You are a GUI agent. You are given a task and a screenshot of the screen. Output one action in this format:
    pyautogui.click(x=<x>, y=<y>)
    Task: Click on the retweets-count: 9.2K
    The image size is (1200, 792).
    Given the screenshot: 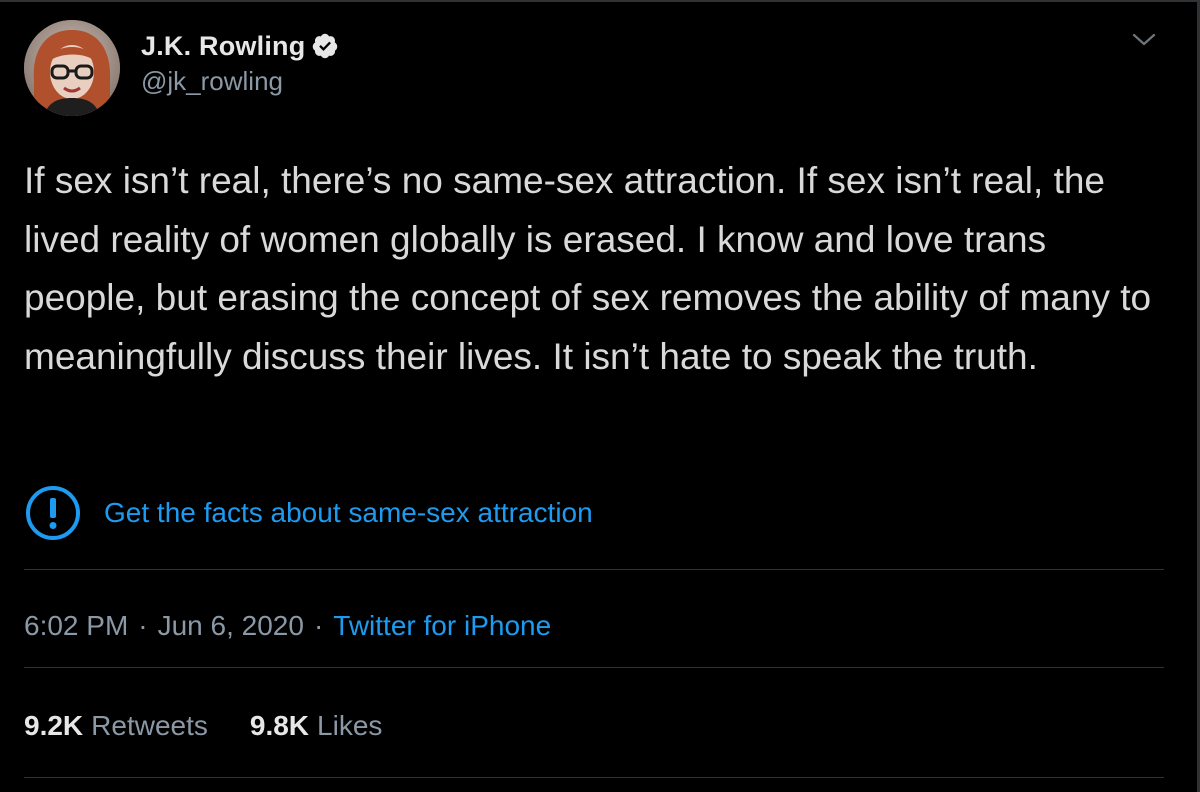 What is the action you would take?
    pyautogui.click(x=54, y=725)
    